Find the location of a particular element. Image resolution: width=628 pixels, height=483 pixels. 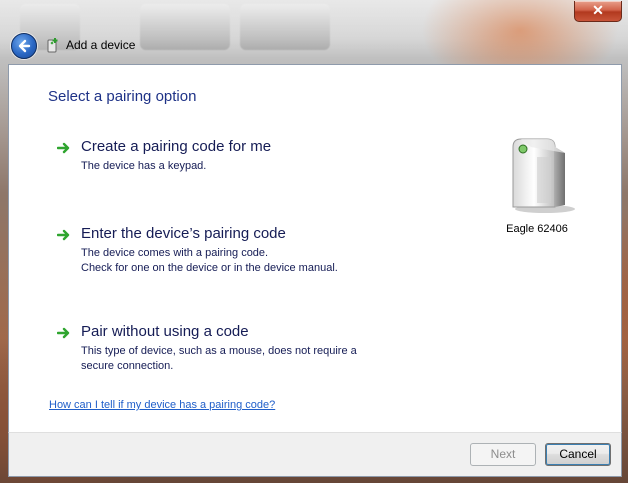

option-title: Pair without using a code is located at coordinates (165, 331).